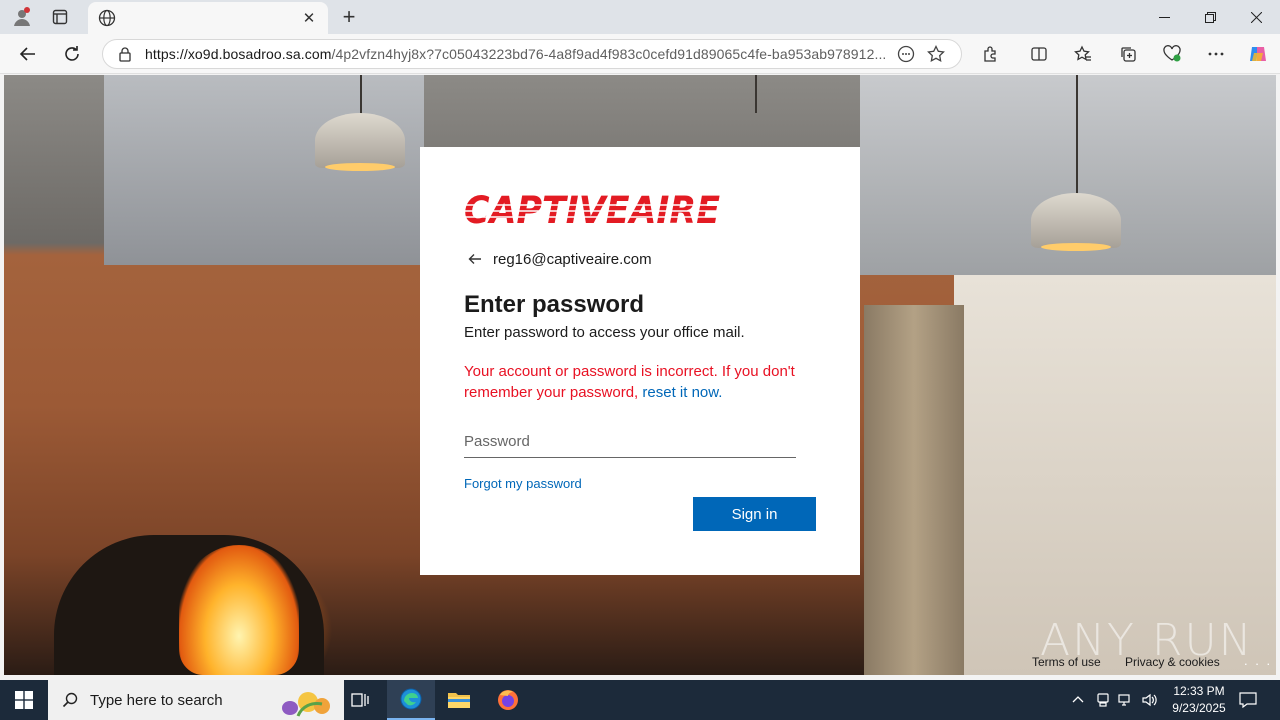 Image resolution: width=1280 pixels, height=720 pixels. Describe the element at coordinates (1258, 660) in the screenshot. I see `footer-more-button: . . .` at that location.